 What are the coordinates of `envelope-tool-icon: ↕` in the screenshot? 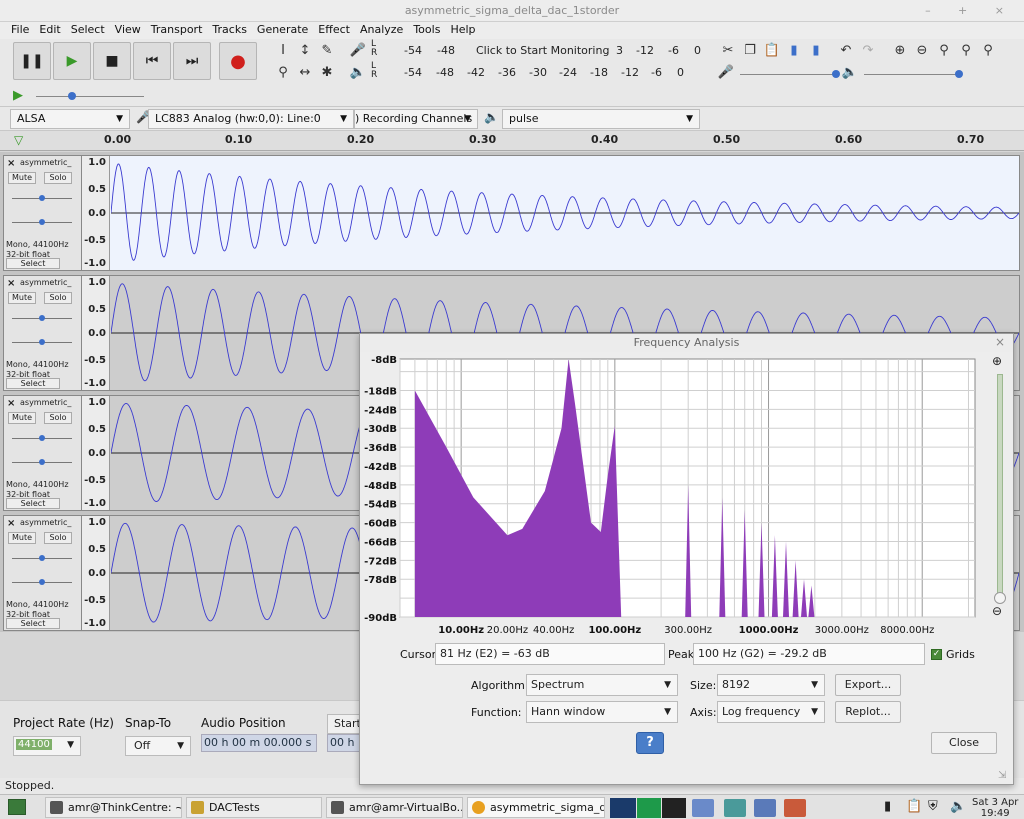 It's located at (305, 51).